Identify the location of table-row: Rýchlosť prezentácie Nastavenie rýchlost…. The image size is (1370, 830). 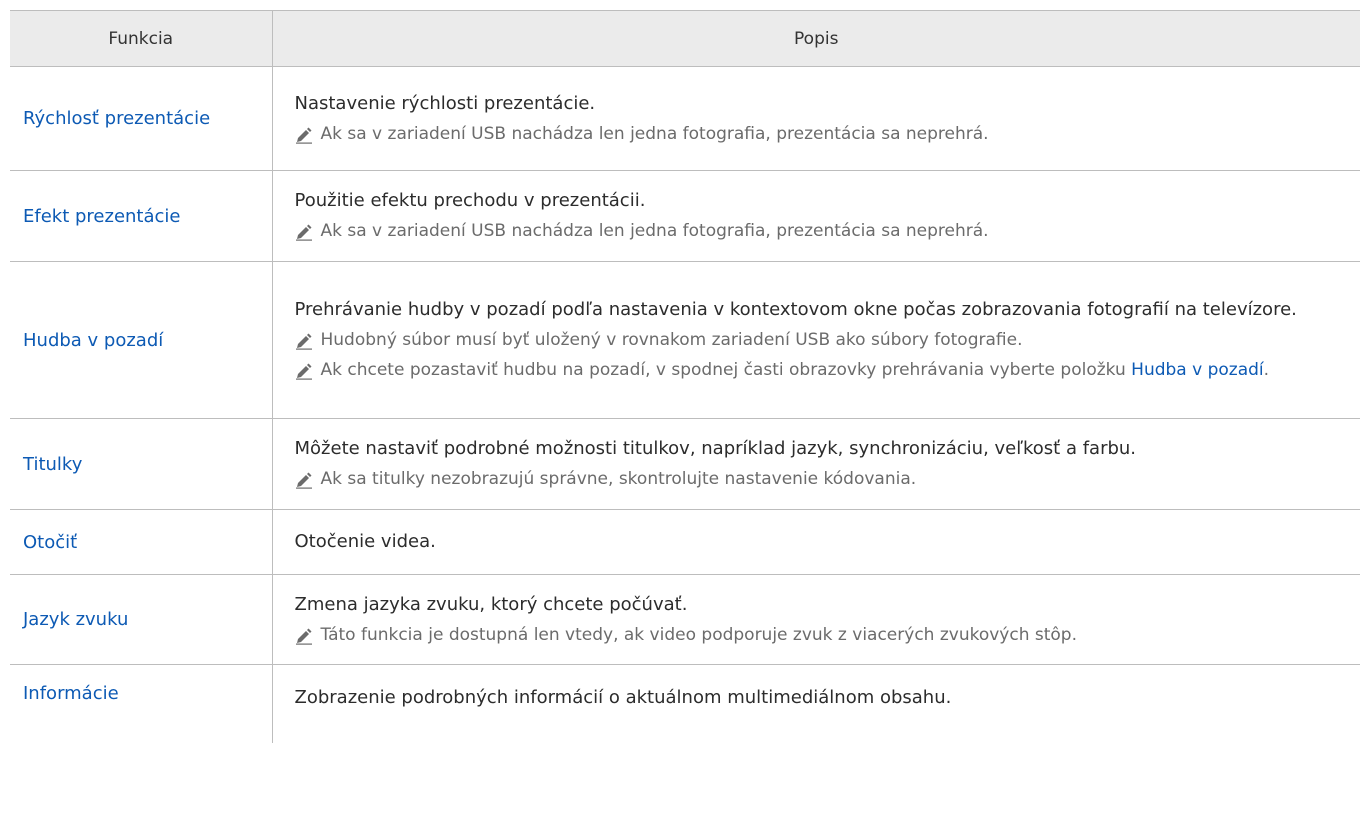
(685, 118).